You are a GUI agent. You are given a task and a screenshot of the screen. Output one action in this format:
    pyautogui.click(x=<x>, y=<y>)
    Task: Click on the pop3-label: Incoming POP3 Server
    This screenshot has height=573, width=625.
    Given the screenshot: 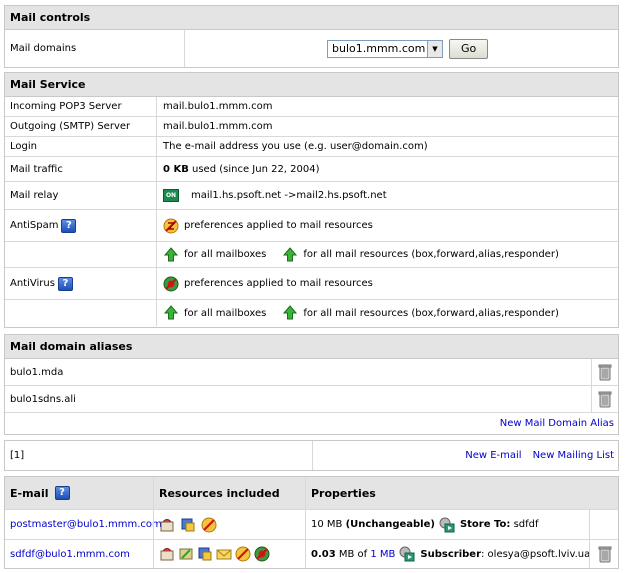 What is the action you would take?
    pyautogui.click(x=81, y=106)
    